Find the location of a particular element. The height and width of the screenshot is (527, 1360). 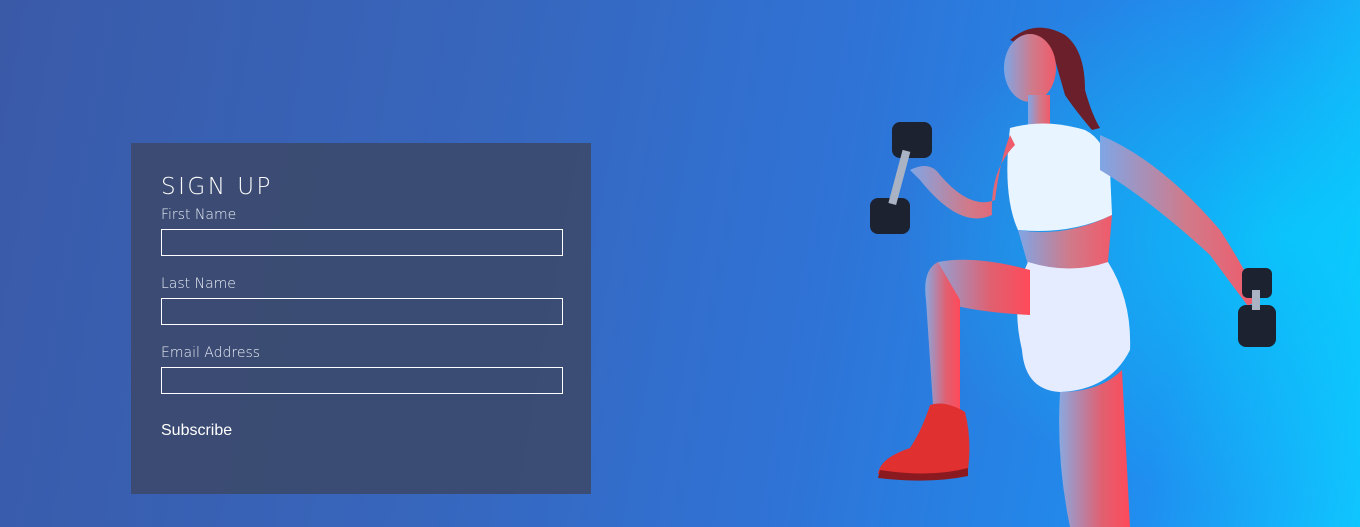

last-name-input is located at coordinates (362, 311).